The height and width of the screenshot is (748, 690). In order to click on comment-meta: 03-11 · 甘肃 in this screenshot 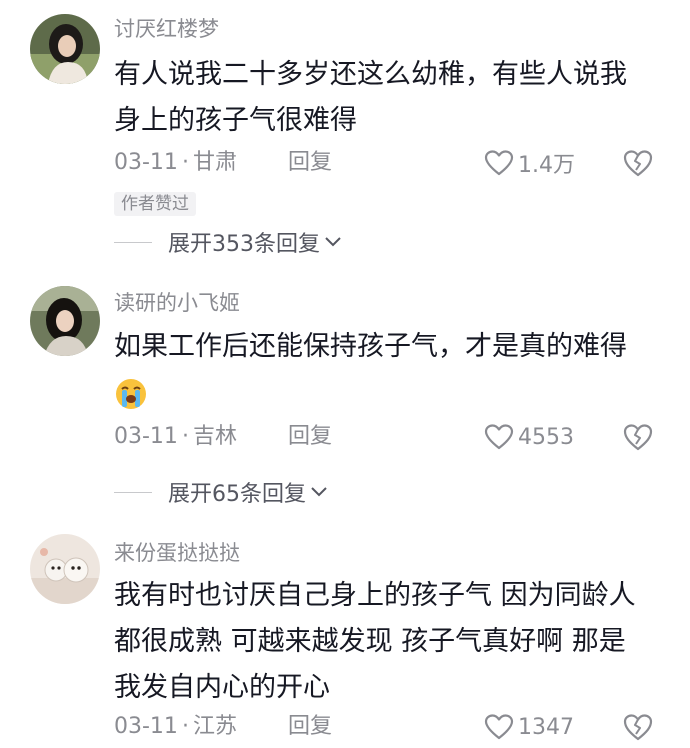, I will do `click(175, 163)`.